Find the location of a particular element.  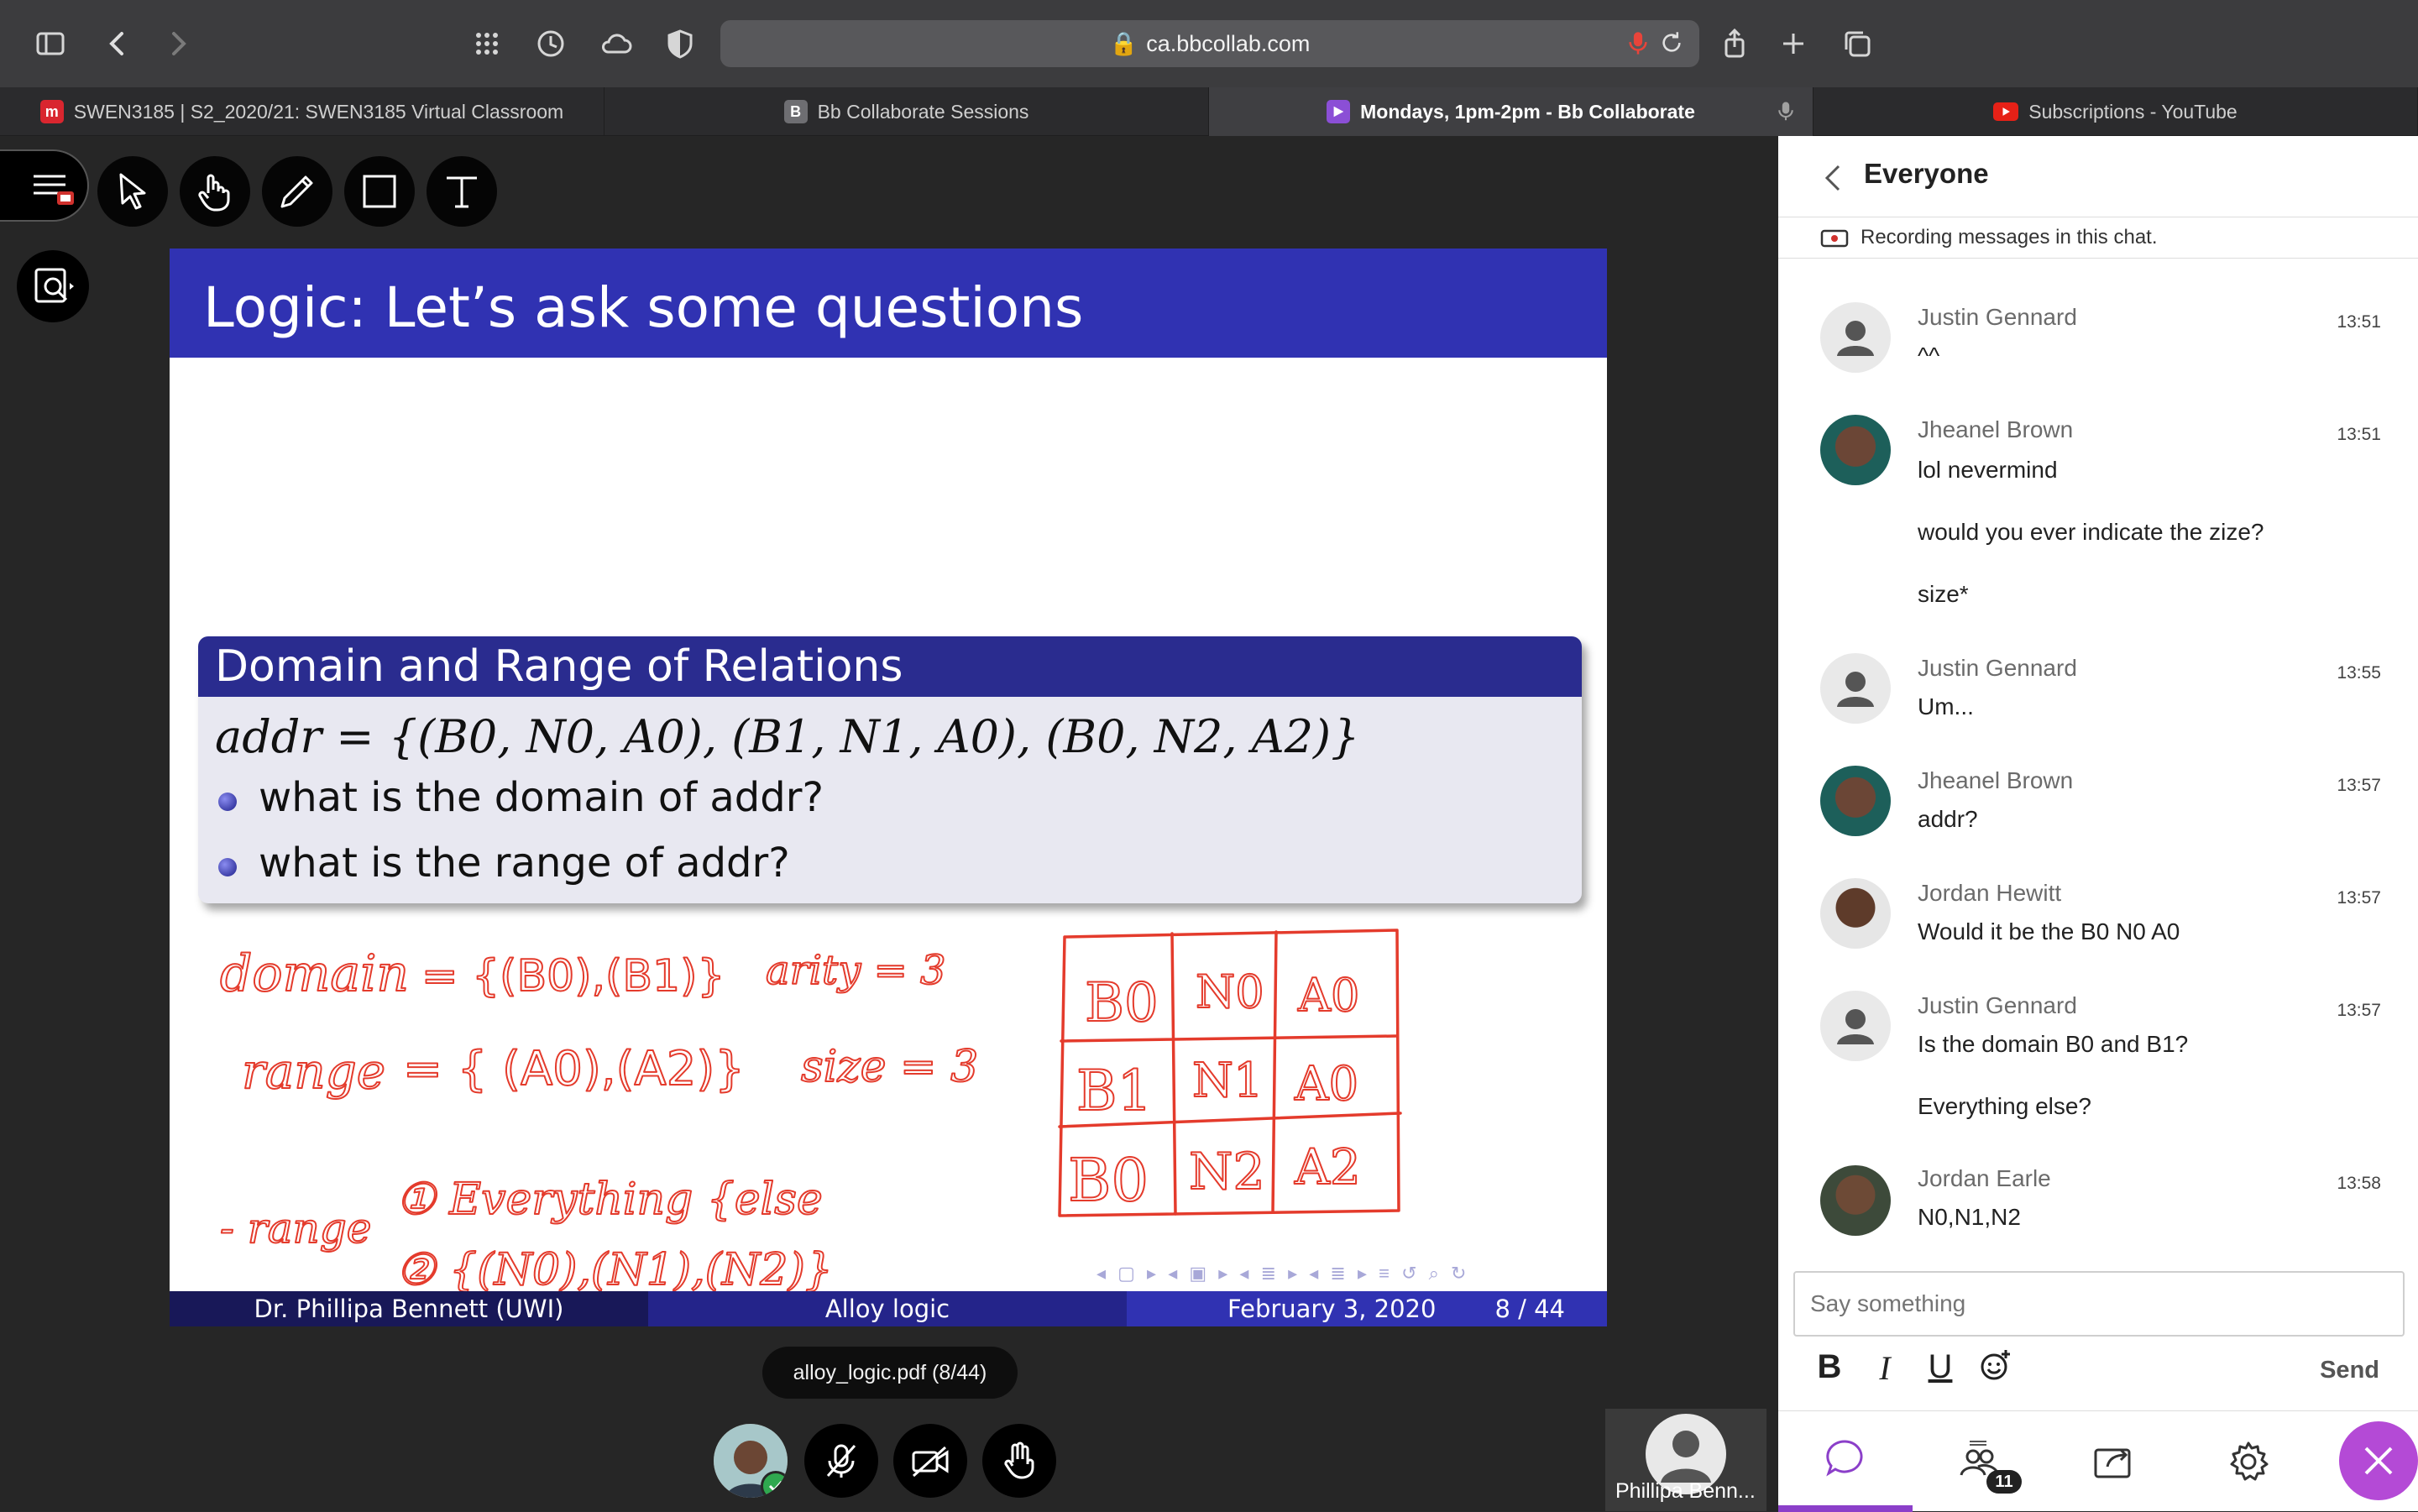

message-author: Jordan Hewitt is located at coordinates (1990, 893).